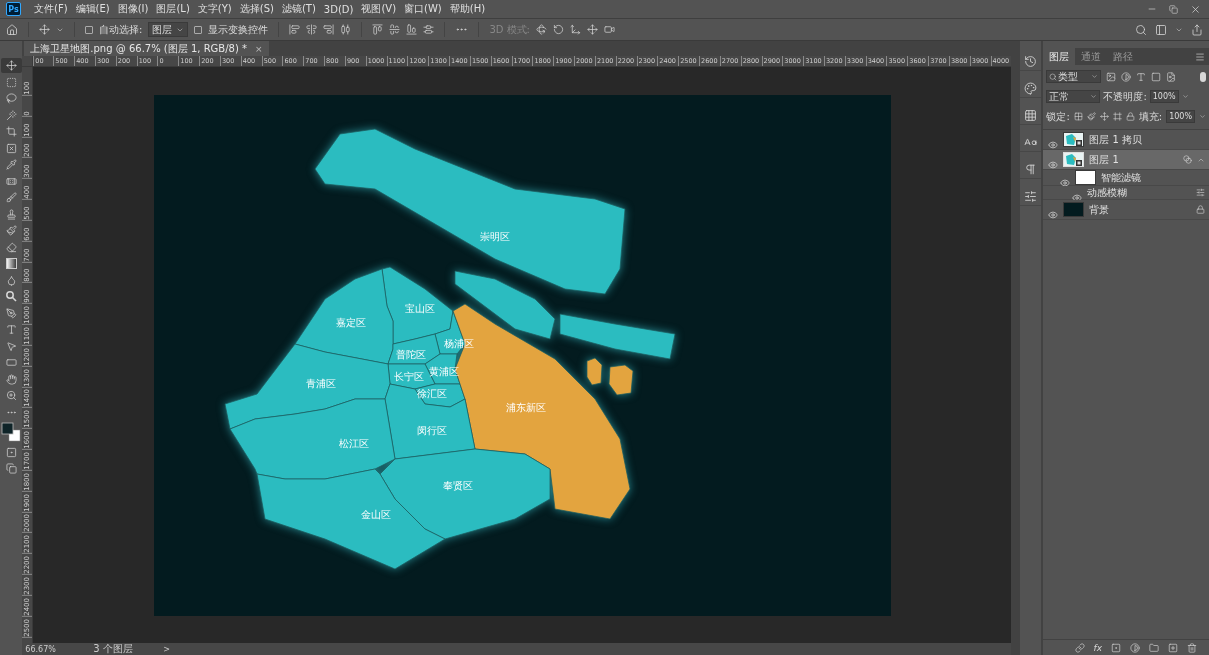 This screenshot has width=1209, height=655. What do you see at coordinates (11, 214) in the screenshot?
I see `stamp-icon` at bounding box center [11, 214].